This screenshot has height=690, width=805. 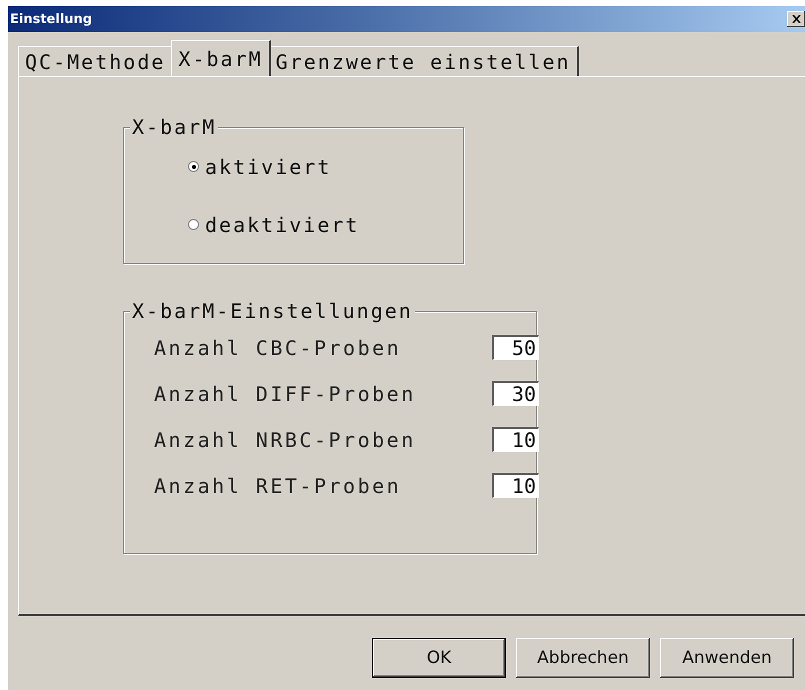 What do you see at coordinates (515, 347) in the screenshot?
I see `number-field: 50` at bounding box center [515, 347].